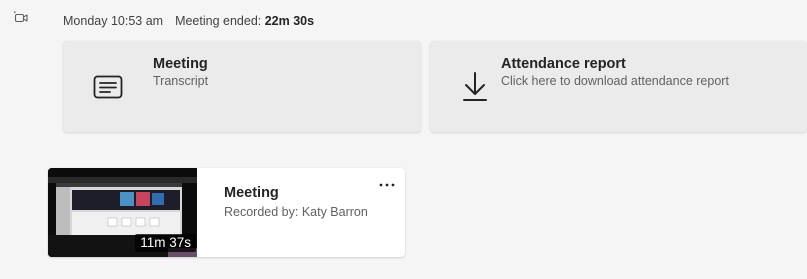 This screenshot has width=807, height=279. What do you see at coordinates (180, 64) in the screenshot?
I see `transcript-card-title: Meeting` at bounding box center [180, 64].